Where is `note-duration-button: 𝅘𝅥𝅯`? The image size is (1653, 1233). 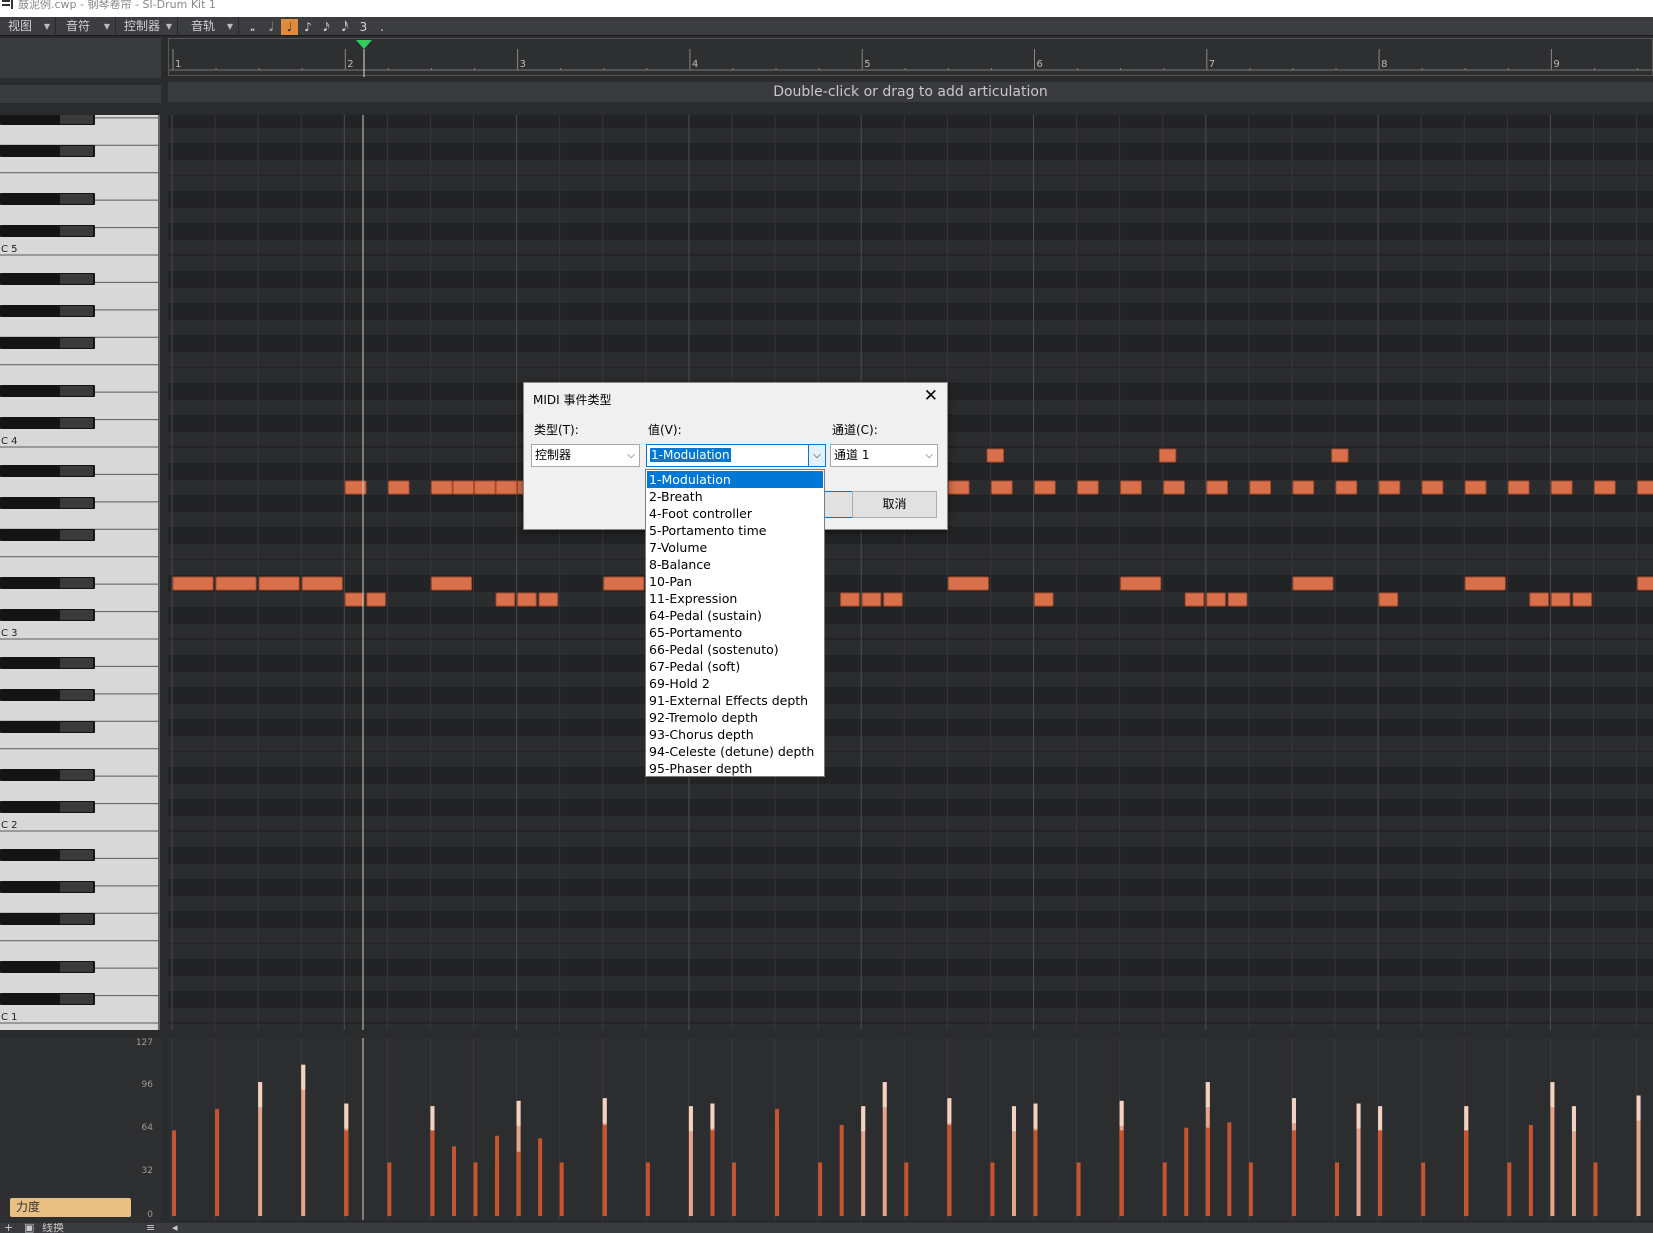 note-duration-button: 𝅘𝅥𝅯 is located at coordinates (326, 27).